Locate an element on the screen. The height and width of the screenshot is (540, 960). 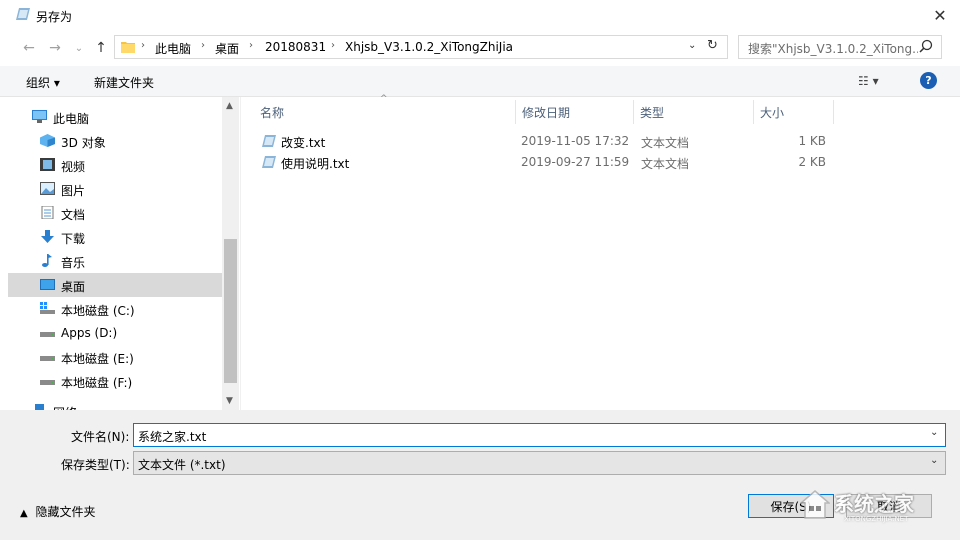
file-modified: 2019-11-05 17:32 is located at coordinates (575, 141).